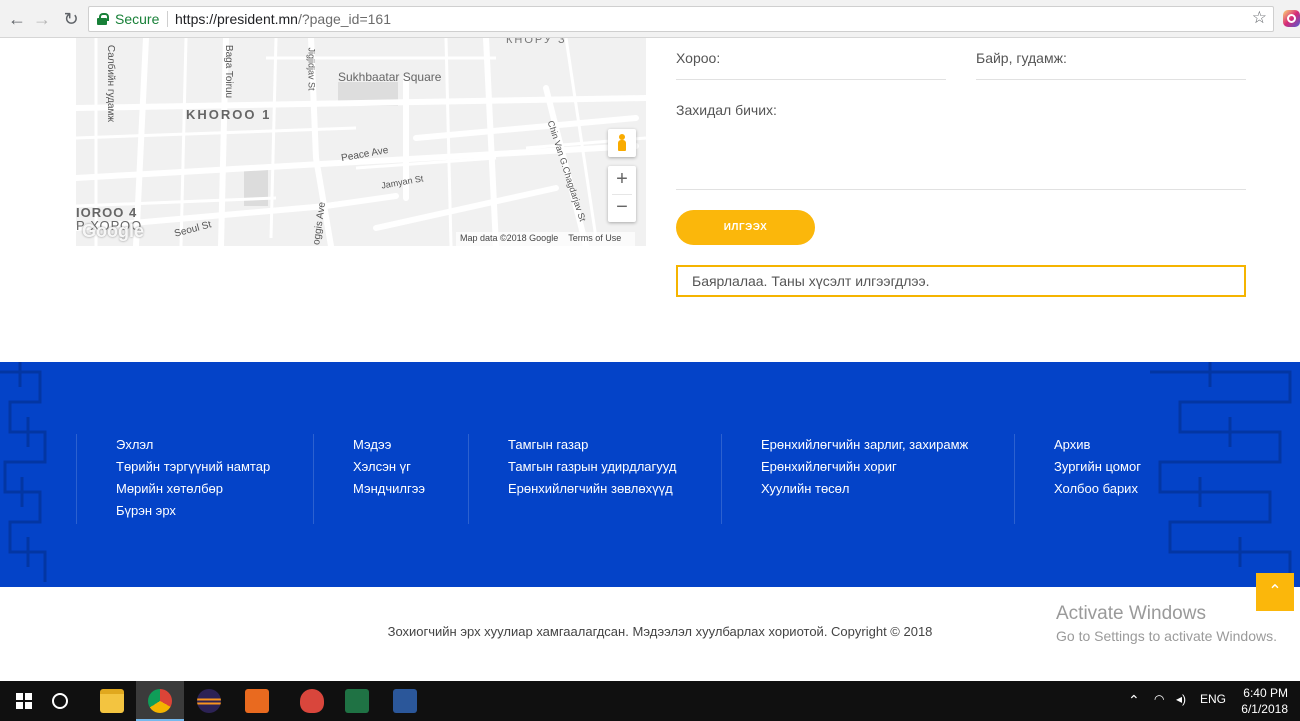 This screenshot has height=721, width=1300. Describe the element at coordinates (229, 71) in the screenshot. I see `map-label-baga-toiruu: Baga Toiruu` at that location.